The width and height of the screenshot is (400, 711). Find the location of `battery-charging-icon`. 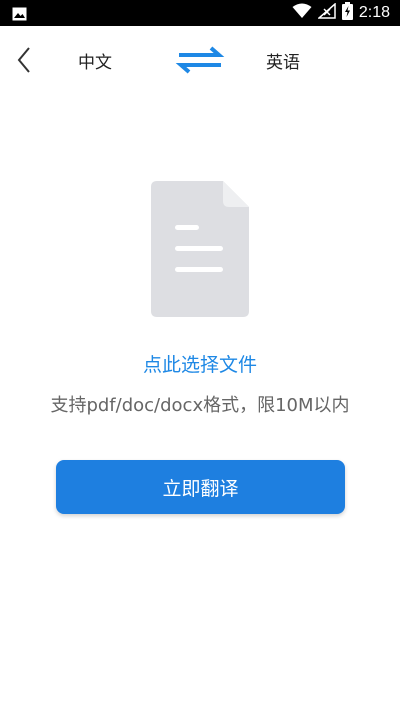

battery-charging-icon is located at coordinates (347, 13).